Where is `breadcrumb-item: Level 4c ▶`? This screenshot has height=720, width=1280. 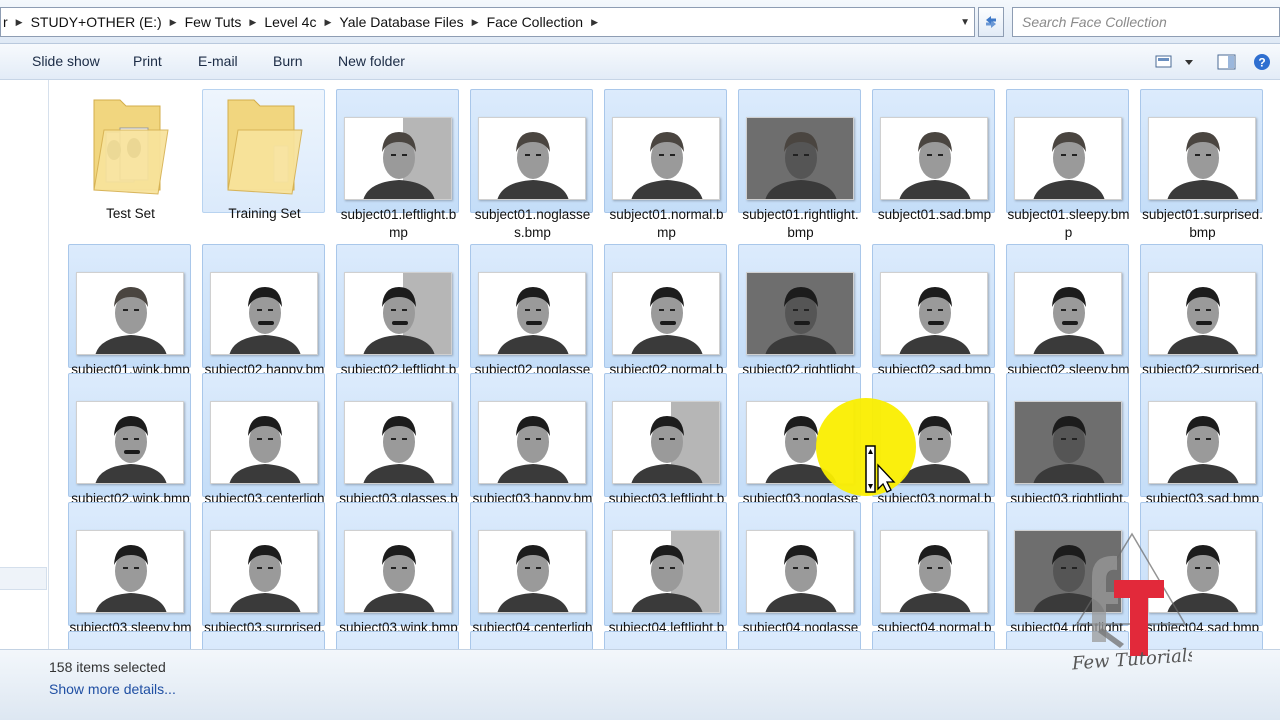
breadcrumb-item: Level 4c ▶ is located at coordinates (301, 22).